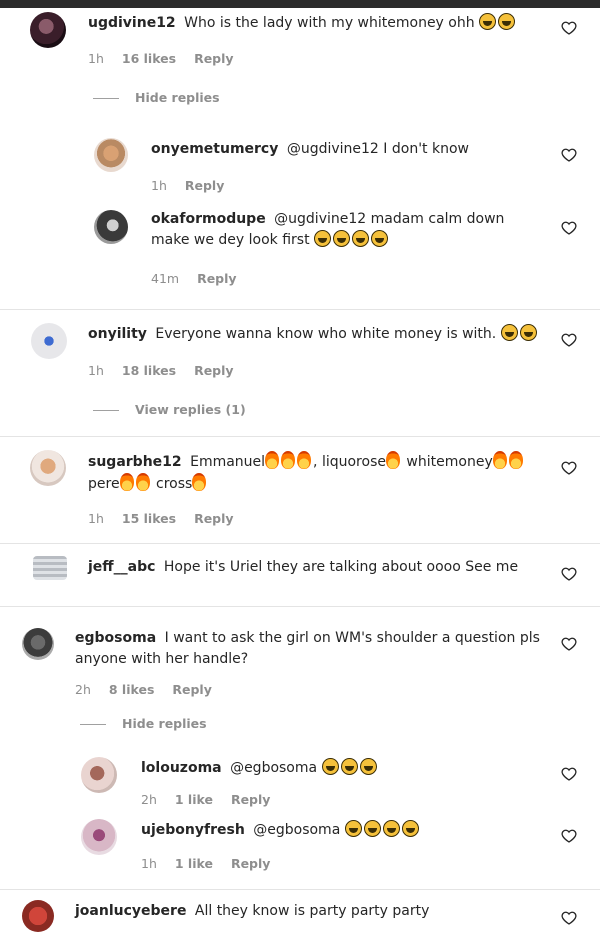 This screenshot has width=600, height=932. I want to click on comment-username: onyemetumercy, so click(214, 149).